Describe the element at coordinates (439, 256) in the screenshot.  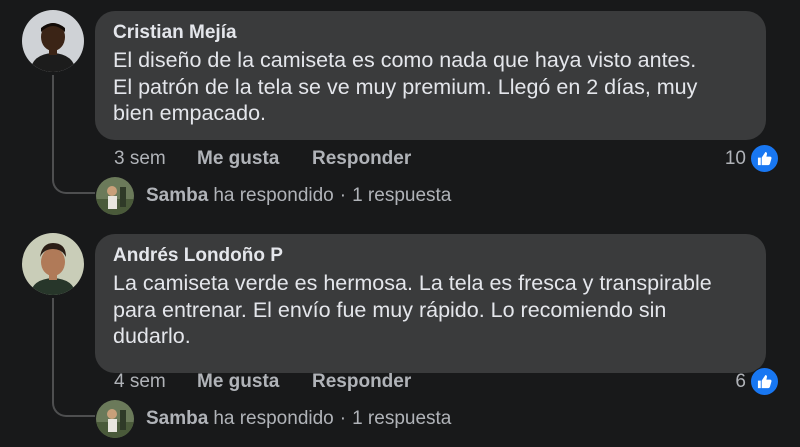
I see `comment-author: Andrés Londoño P` at that location.